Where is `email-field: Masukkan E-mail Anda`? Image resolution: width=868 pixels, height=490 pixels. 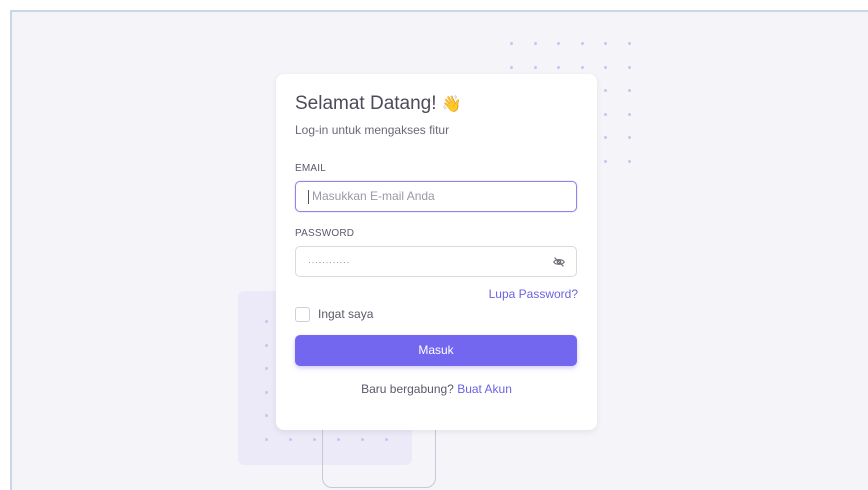
email-field: Masukkan E-mail Anda is located at coordinates (436, 196).